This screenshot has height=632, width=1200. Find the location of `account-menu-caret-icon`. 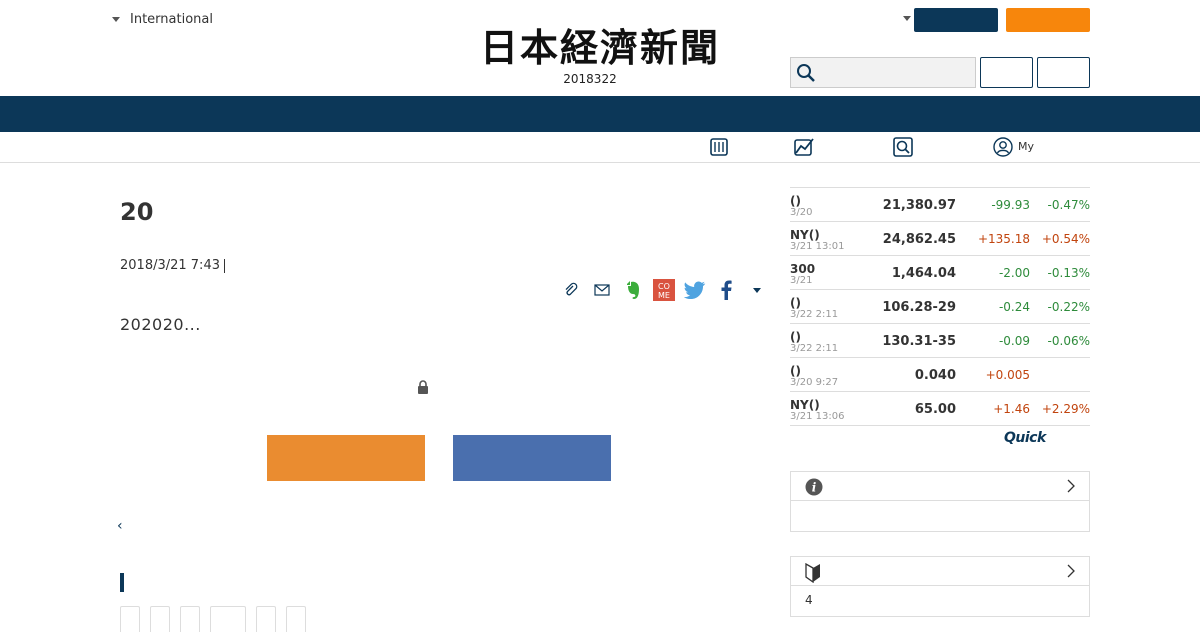

account-menu-caret-icon is located at coordinates (907, 18).